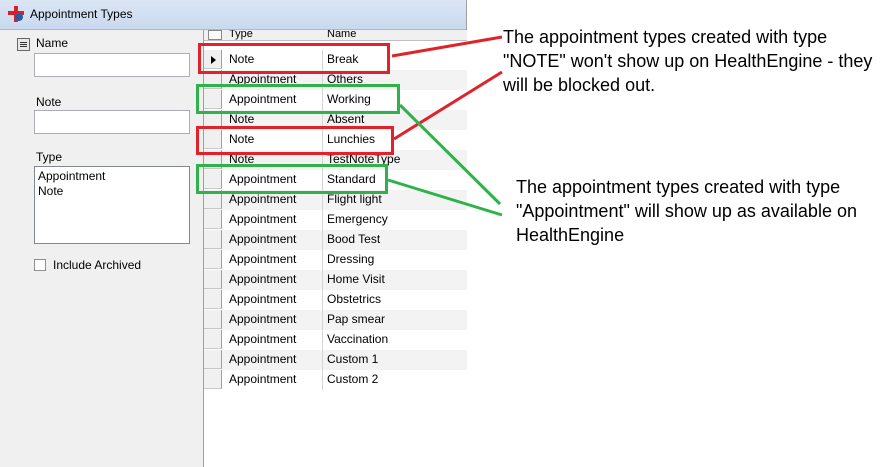 The height and width of the screenshot is (467, 892). I want to click on cell-name: Pap smear, so click(356, 319).